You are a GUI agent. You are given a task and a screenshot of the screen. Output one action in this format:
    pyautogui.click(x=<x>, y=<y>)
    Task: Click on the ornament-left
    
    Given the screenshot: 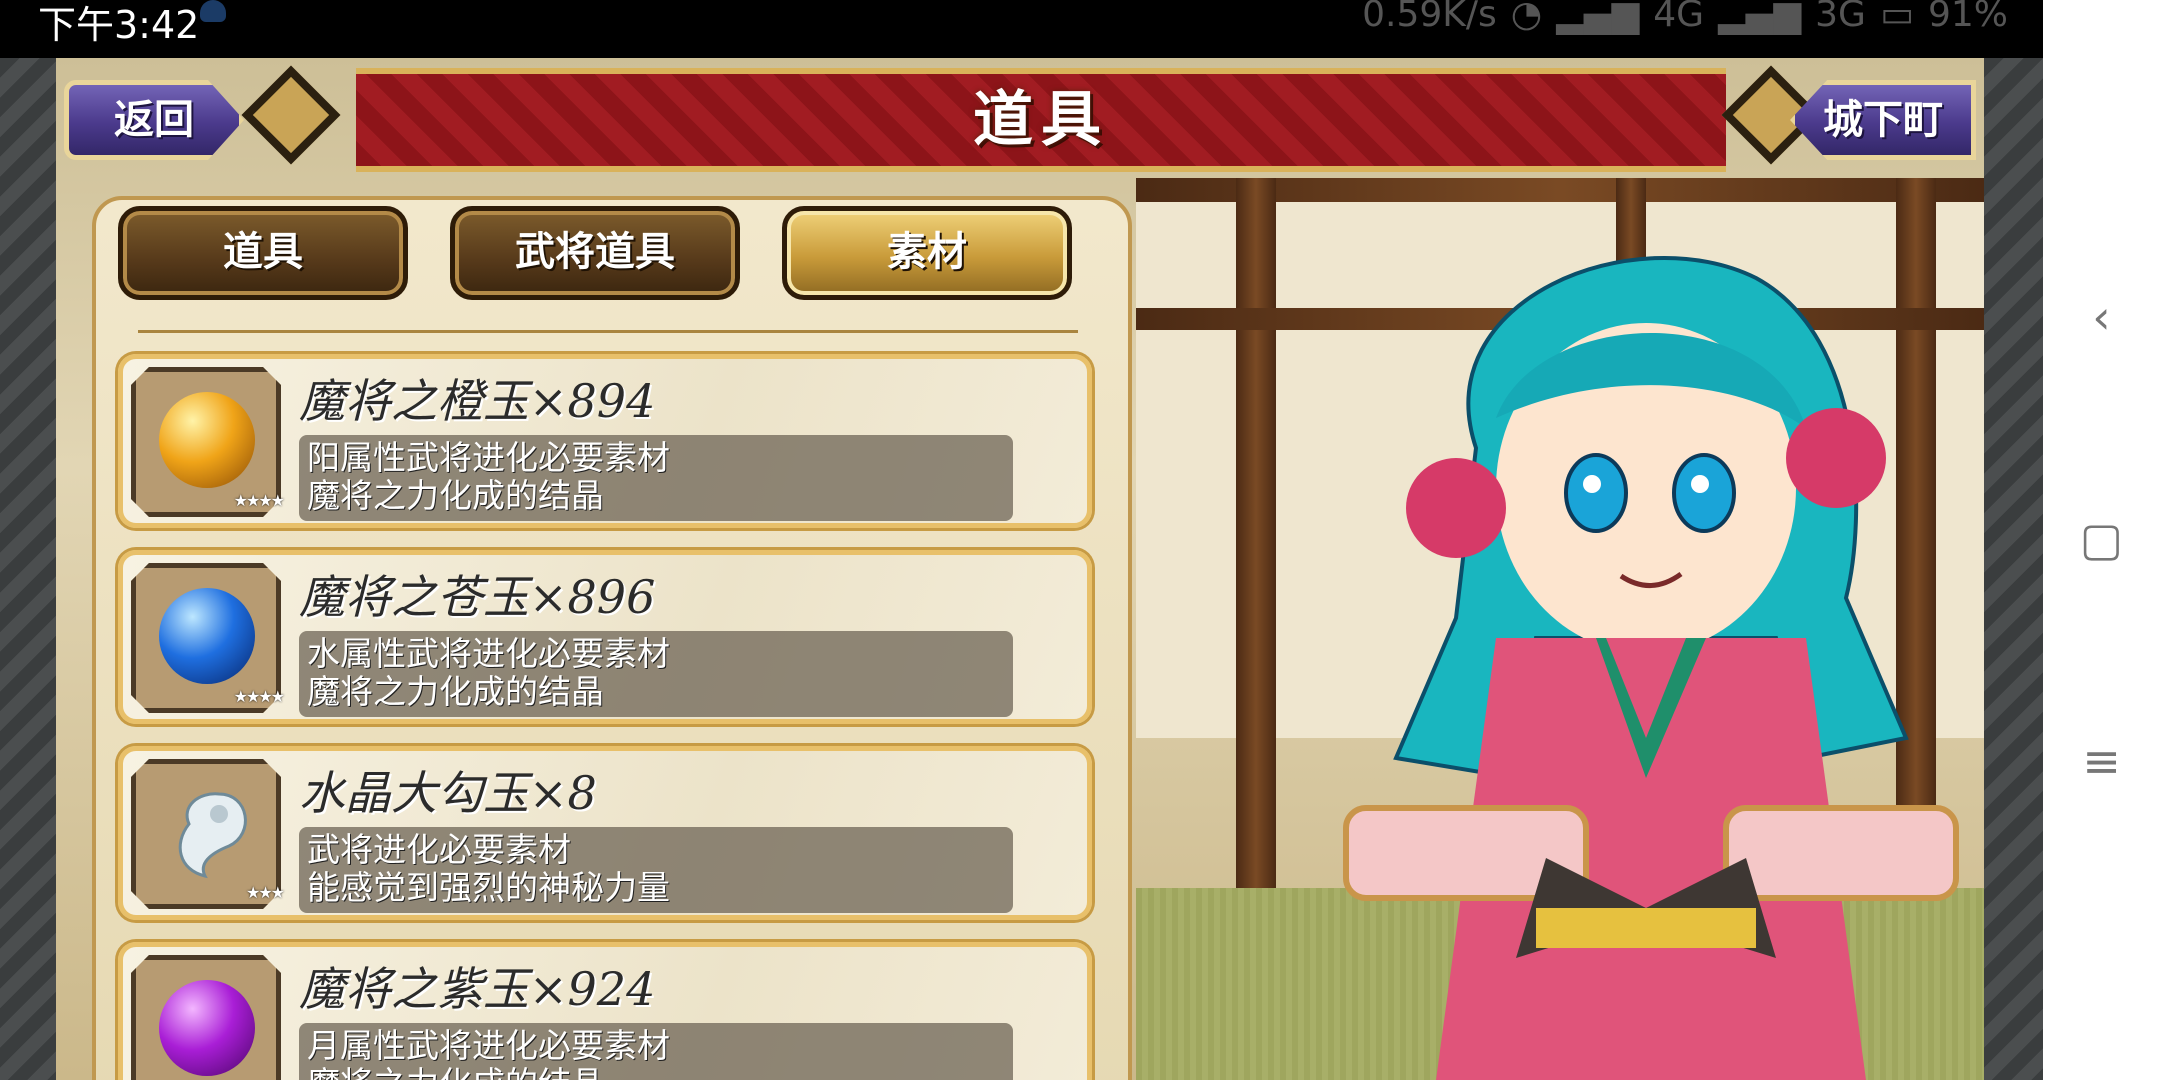 What is the action you would take?
    pyautogui.click(x=291, y=115)
    